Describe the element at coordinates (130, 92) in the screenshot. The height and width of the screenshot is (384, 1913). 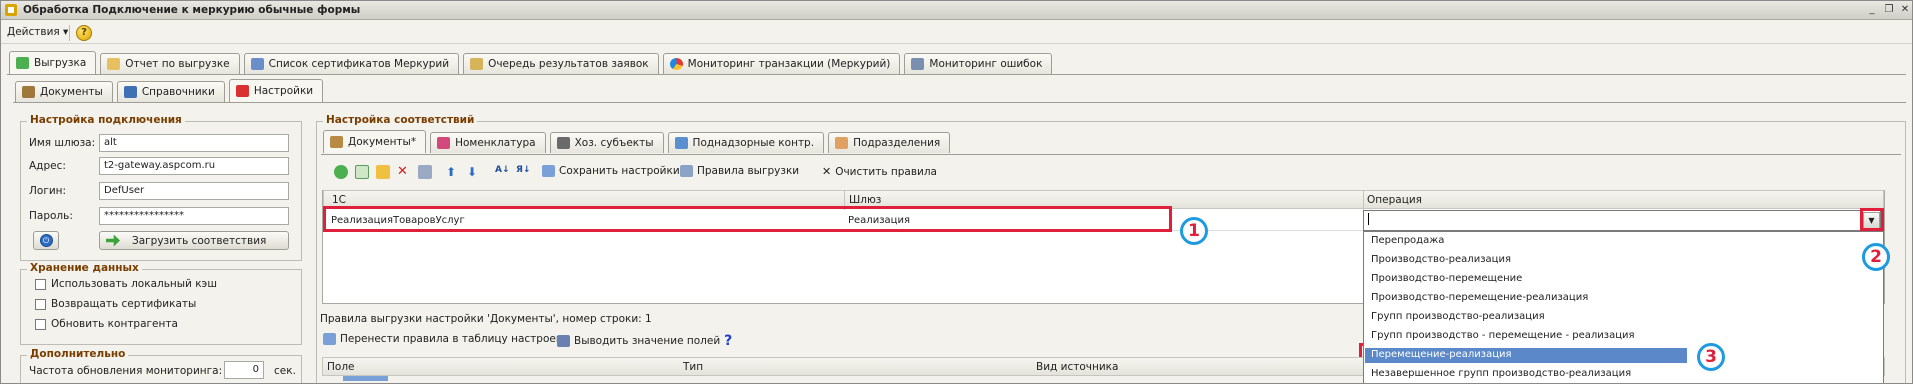
I see `references-icon` at that location.